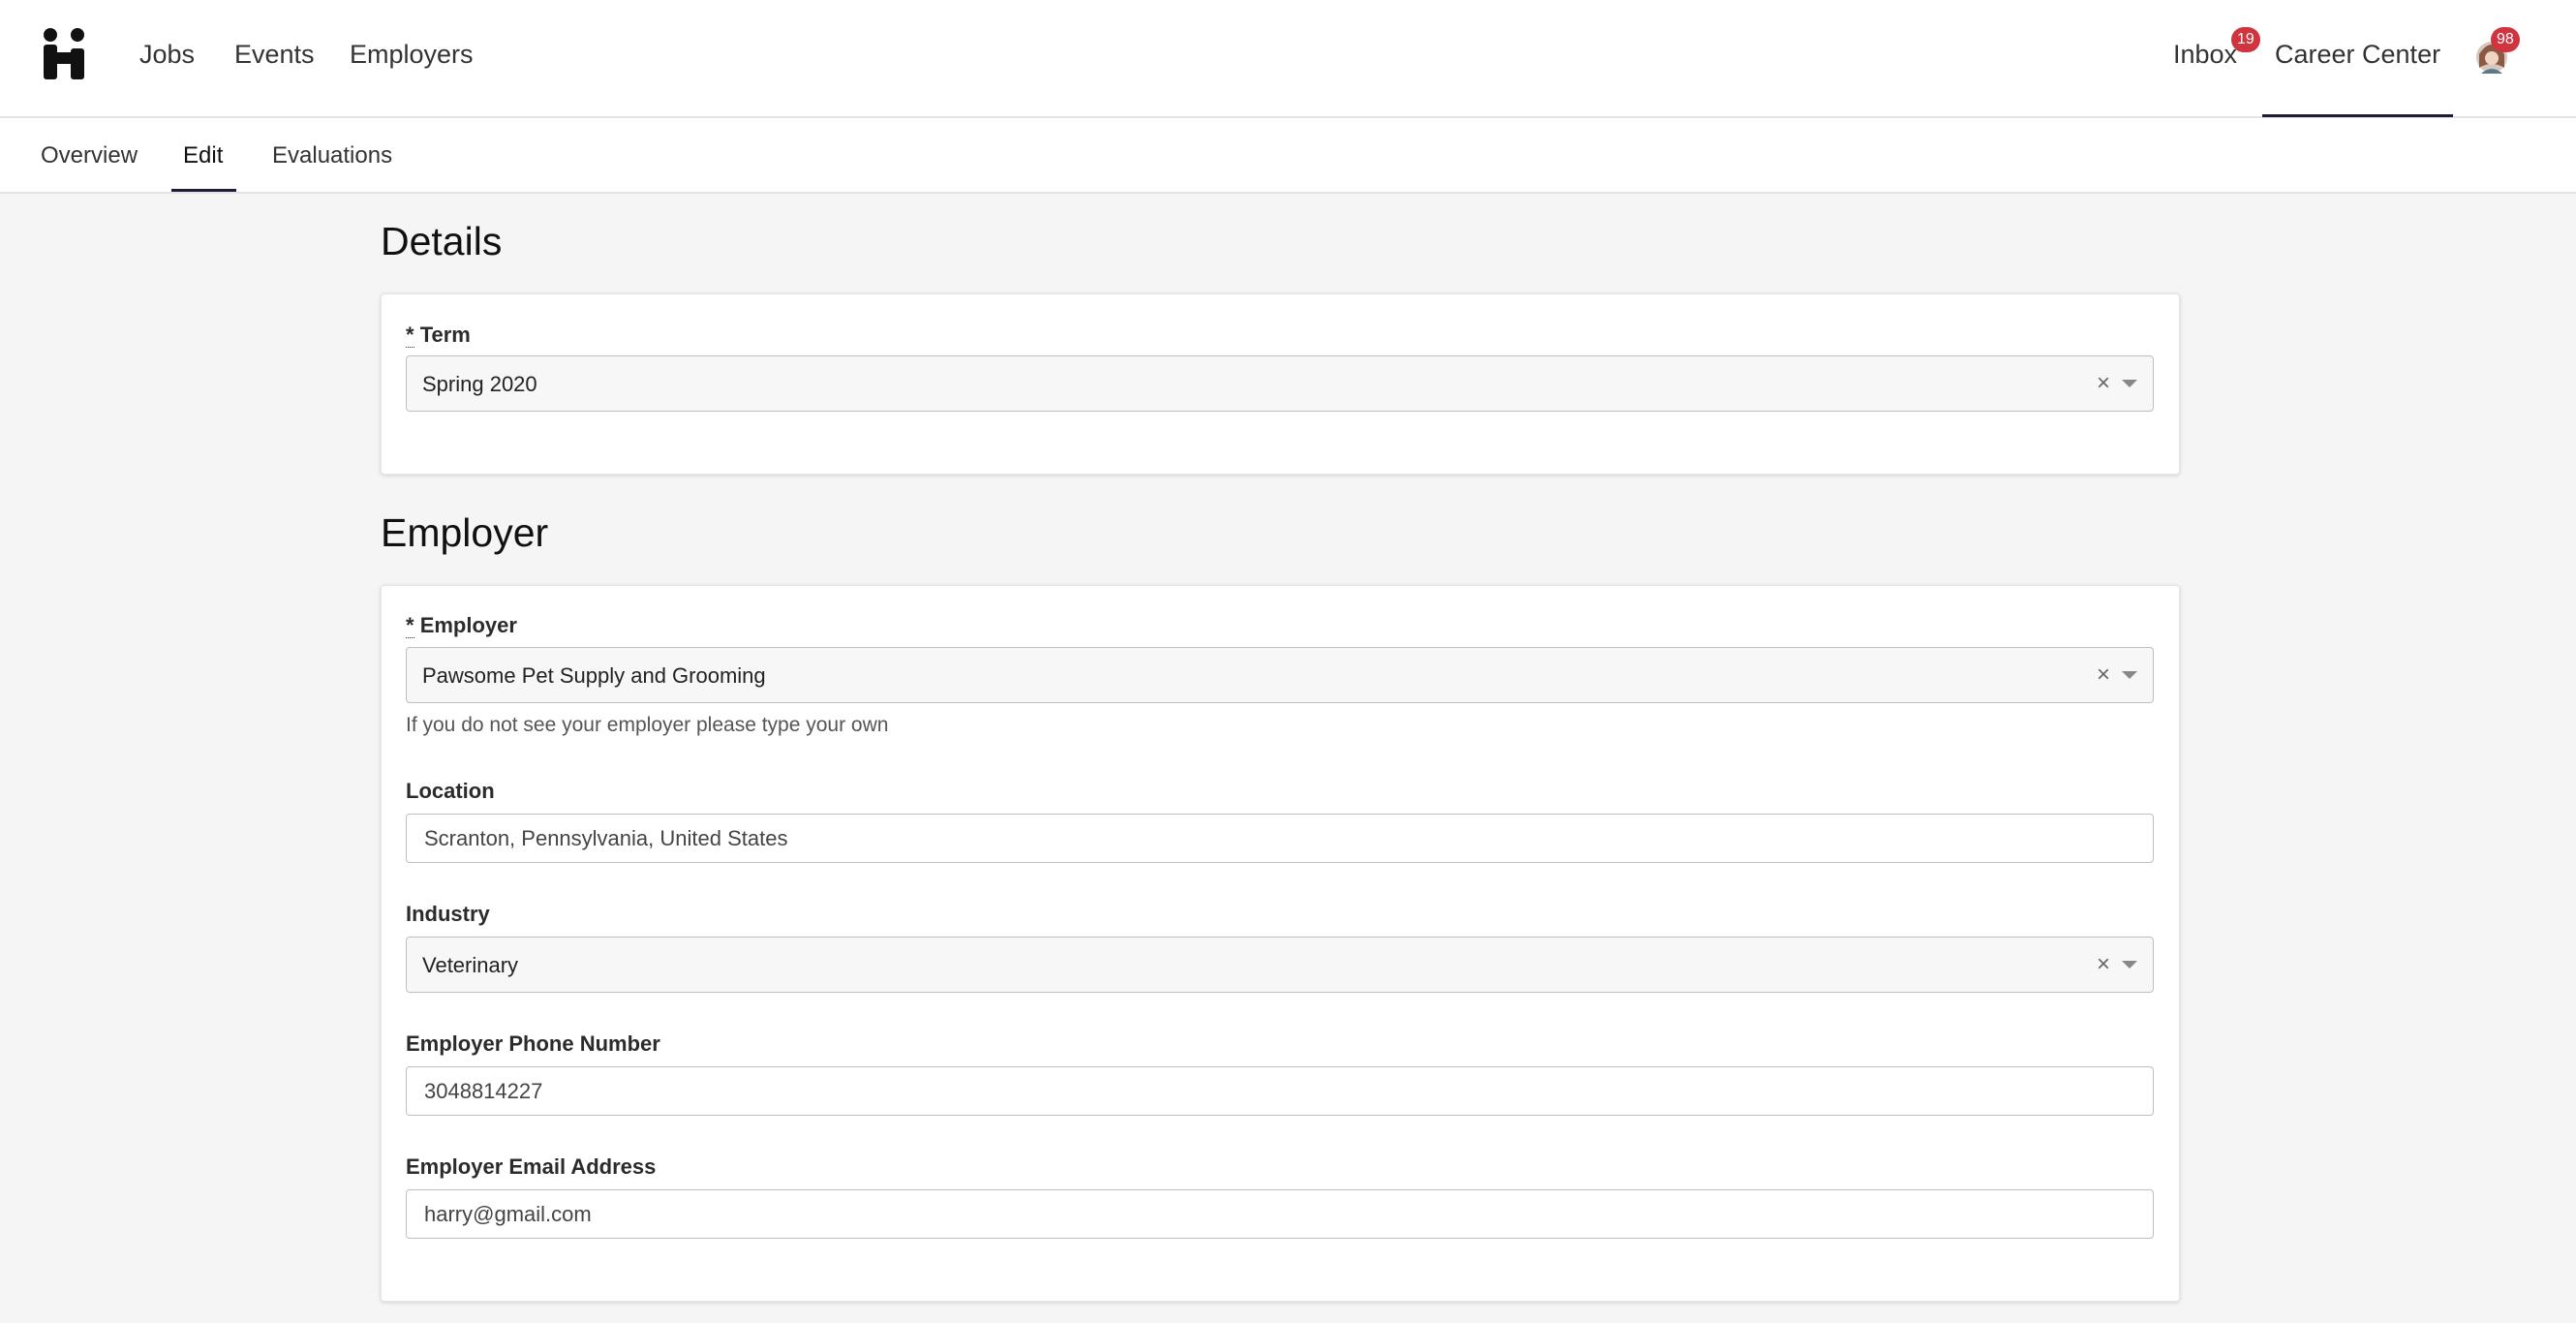 This screenshot has height=1323, width=2576. I want to click on location-label: Location, so click(450, 791).